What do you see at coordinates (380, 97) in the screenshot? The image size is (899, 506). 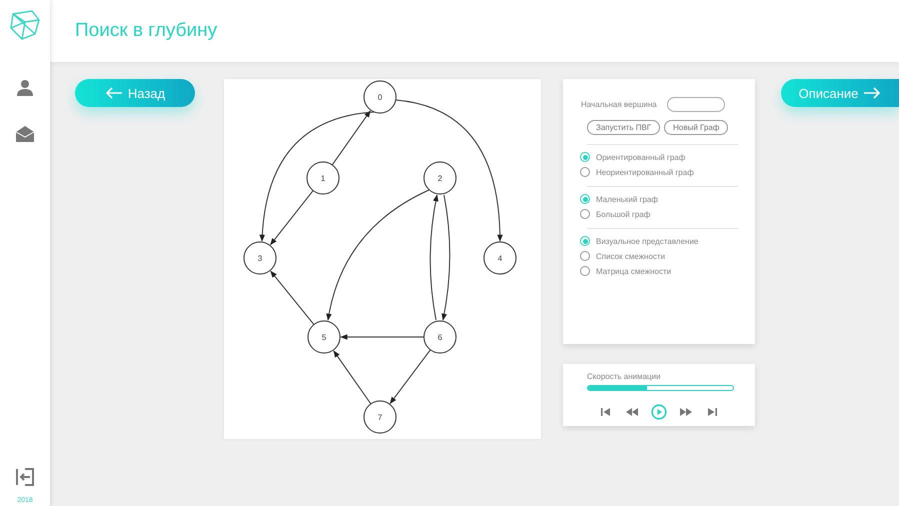 I see `graph-node: 0` at bounding box center [380, 97].